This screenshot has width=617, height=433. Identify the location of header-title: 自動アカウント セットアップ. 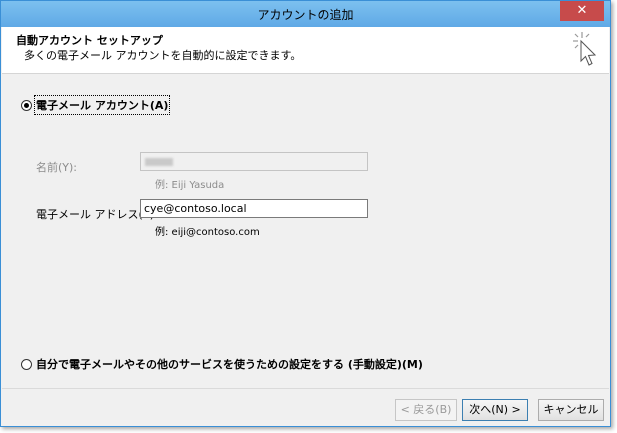
(89, 40).